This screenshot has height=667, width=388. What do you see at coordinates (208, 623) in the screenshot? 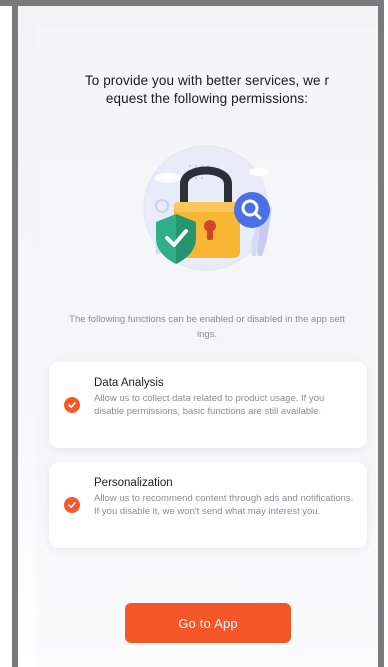
I see `go-to-app-button: Go to App` at bounding box center [208, 623].